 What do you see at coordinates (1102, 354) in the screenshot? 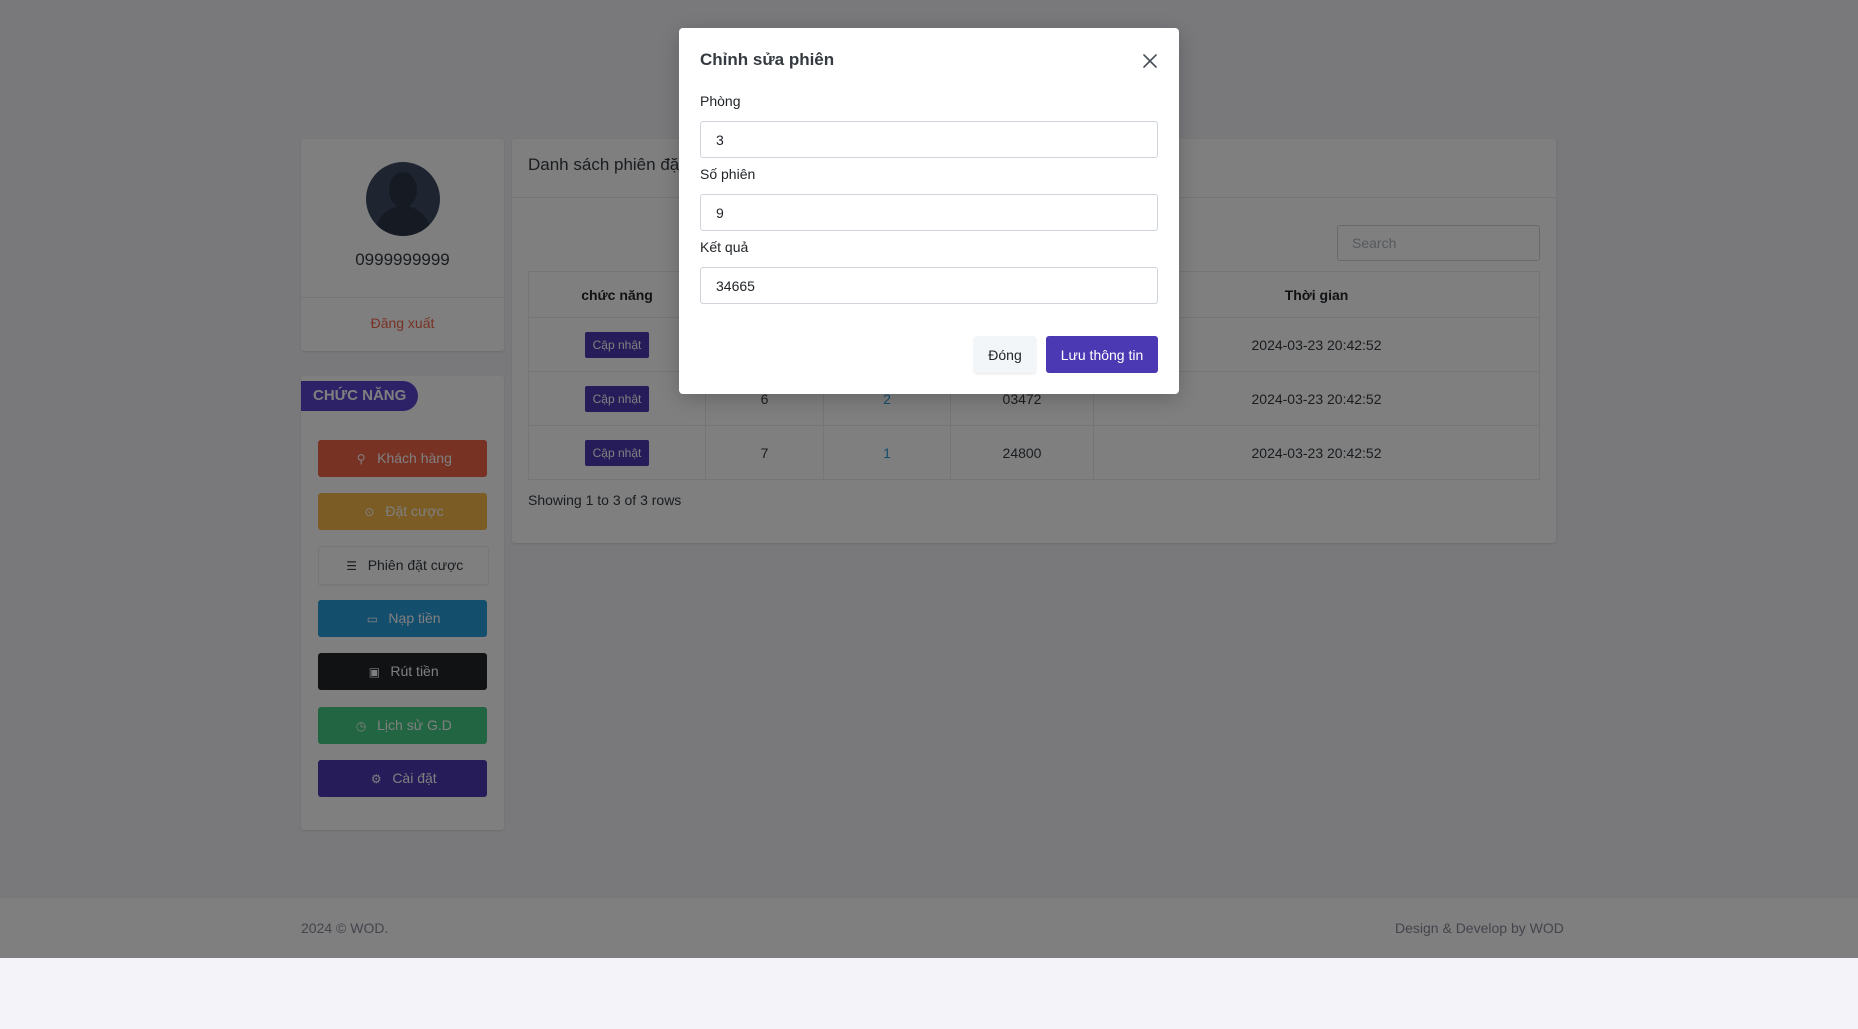
I see `save-button: Lưu thông tin` at bounding box center [1102, 354].